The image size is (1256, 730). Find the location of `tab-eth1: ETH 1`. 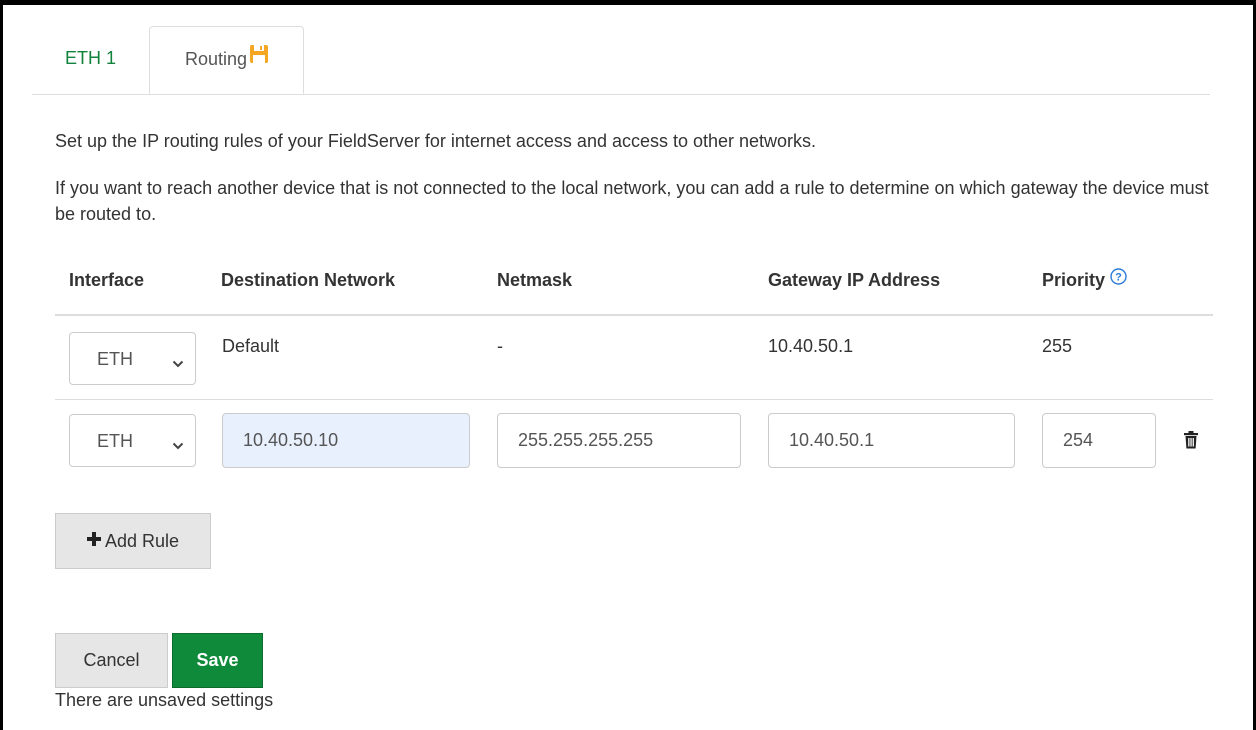

tab-eth1: ETH 1 is located at coordinates (90, 59).